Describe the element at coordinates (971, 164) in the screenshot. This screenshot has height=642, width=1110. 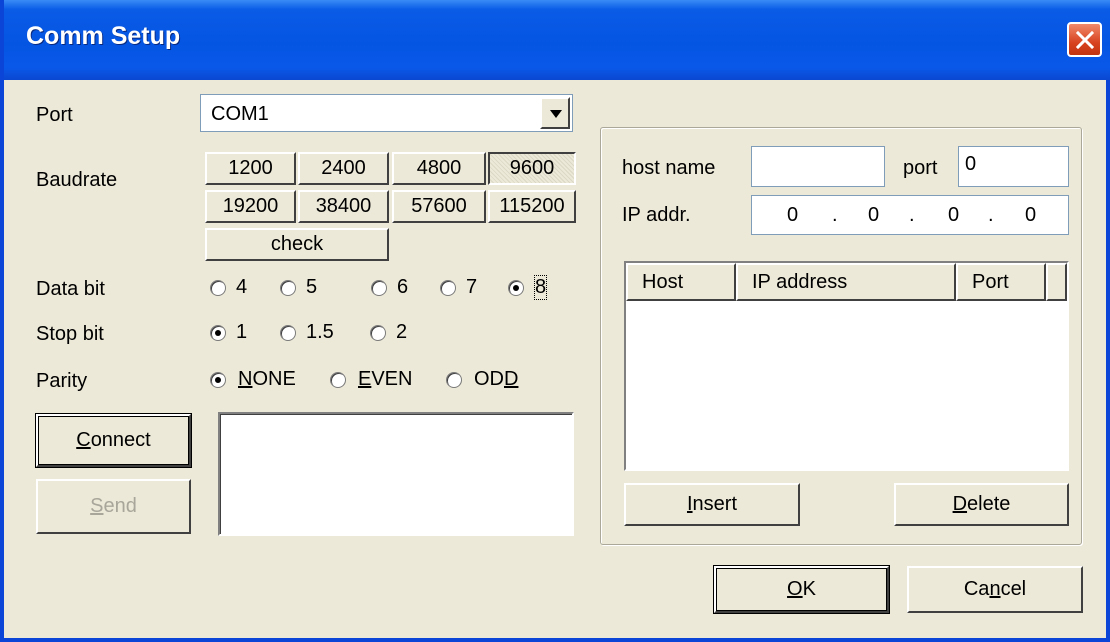
I see `port-number-value: 0` at that location.